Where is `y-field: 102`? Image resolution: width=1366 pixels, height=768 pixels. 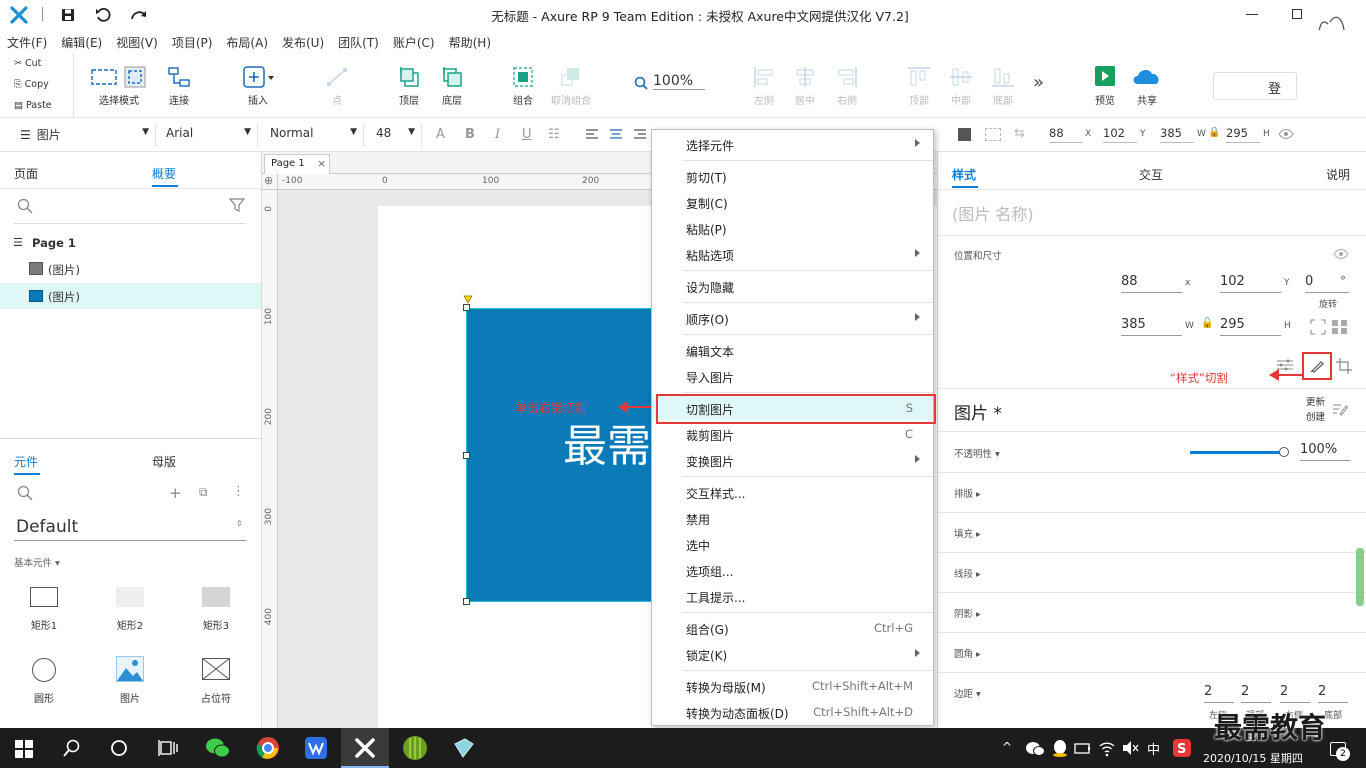 y-field: 102 is located at coordinates (1250, 283).